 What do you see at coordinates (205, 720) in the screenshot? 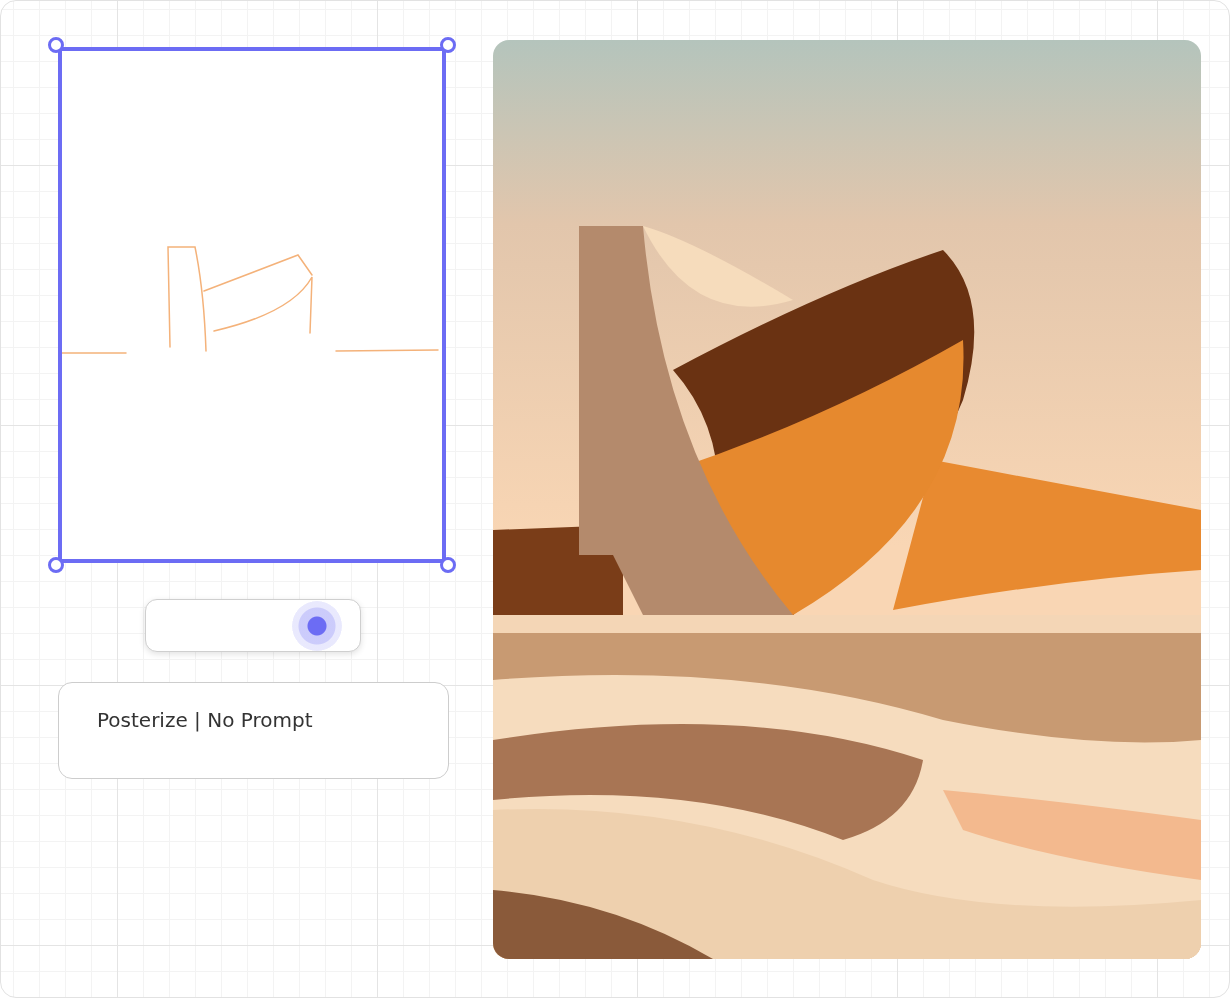
I see `prompt-text: Posterize | No Prompt` at bounding box center [205, 720].